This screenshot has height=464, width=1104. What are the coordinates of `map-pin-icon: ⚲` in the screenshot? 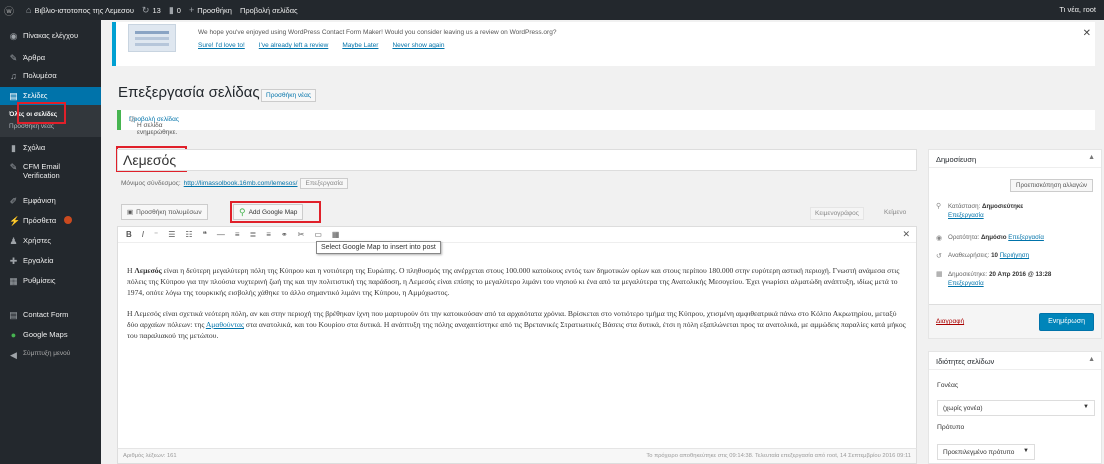 It's located at (242, 211).